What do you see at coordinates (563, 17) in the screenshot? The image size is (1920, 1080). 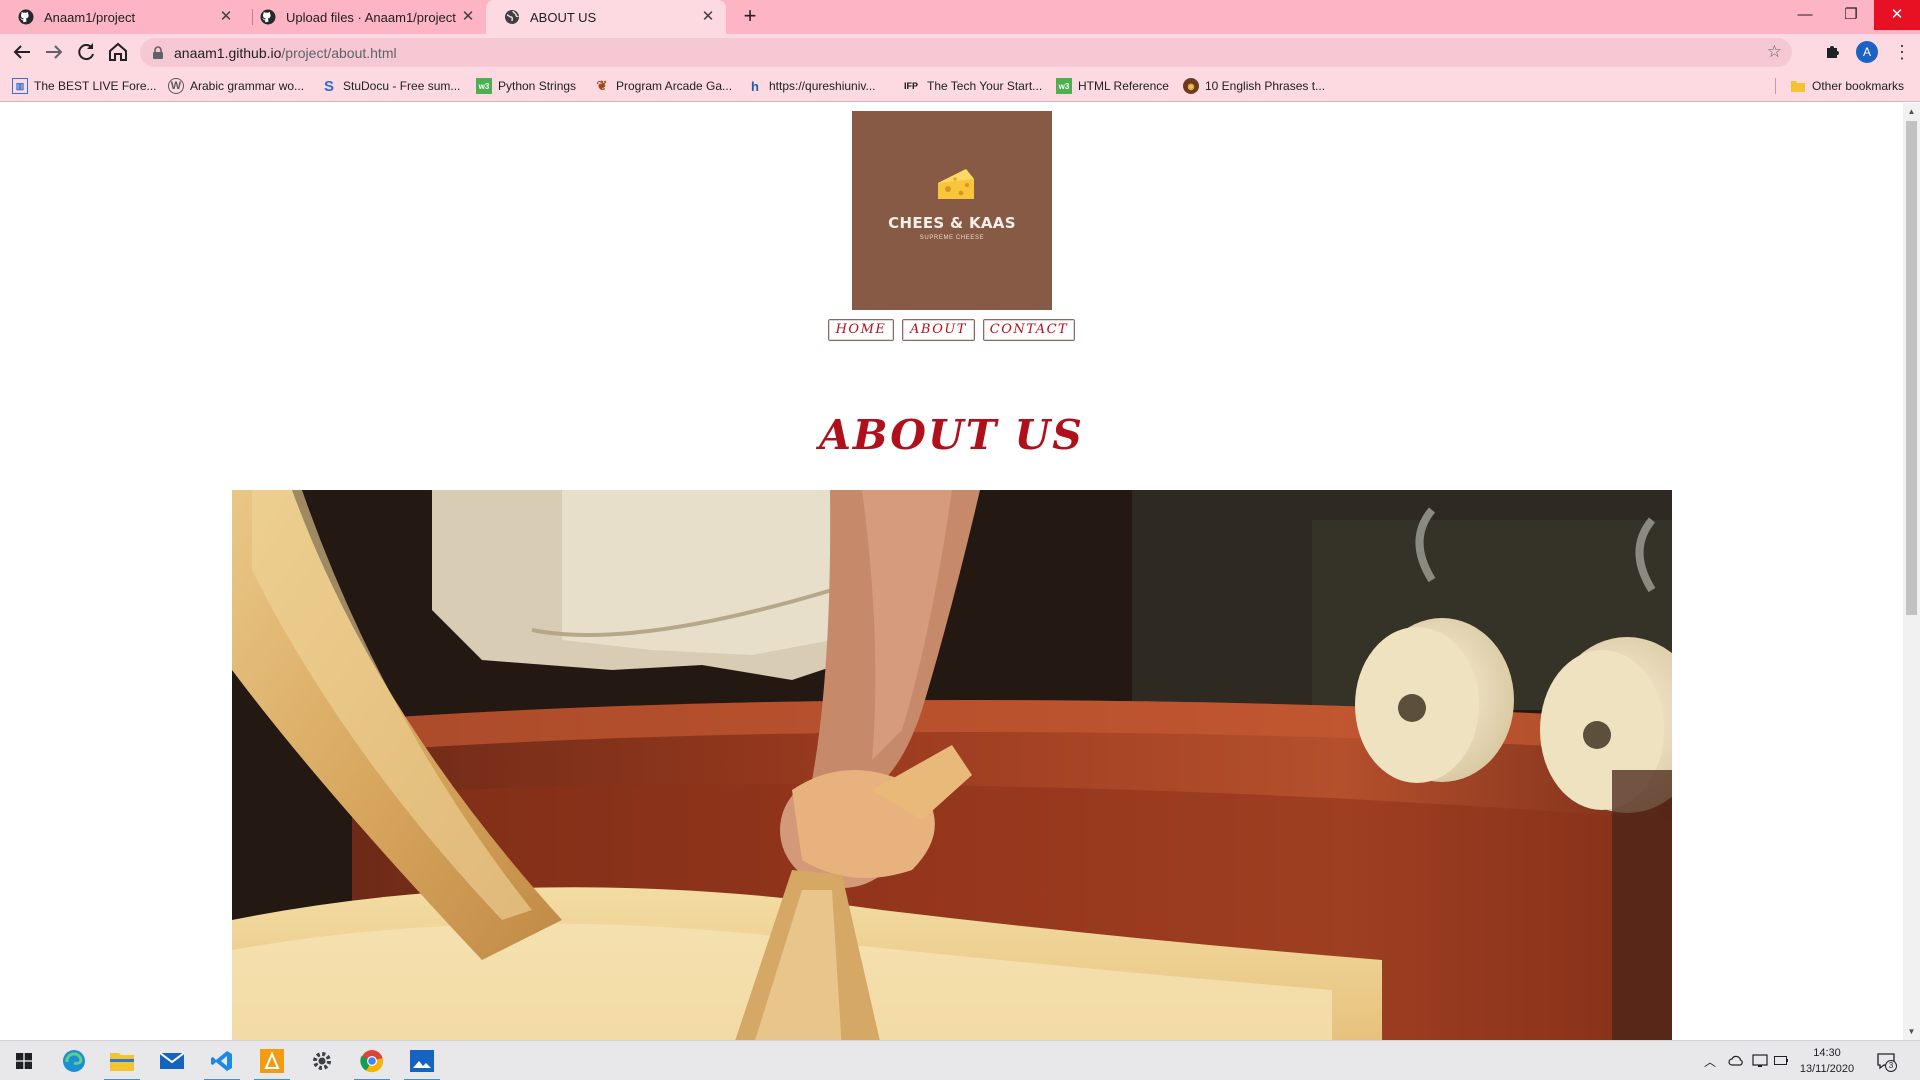 I see `tab-title: ABOUT US` at bounding box center [563, 17].